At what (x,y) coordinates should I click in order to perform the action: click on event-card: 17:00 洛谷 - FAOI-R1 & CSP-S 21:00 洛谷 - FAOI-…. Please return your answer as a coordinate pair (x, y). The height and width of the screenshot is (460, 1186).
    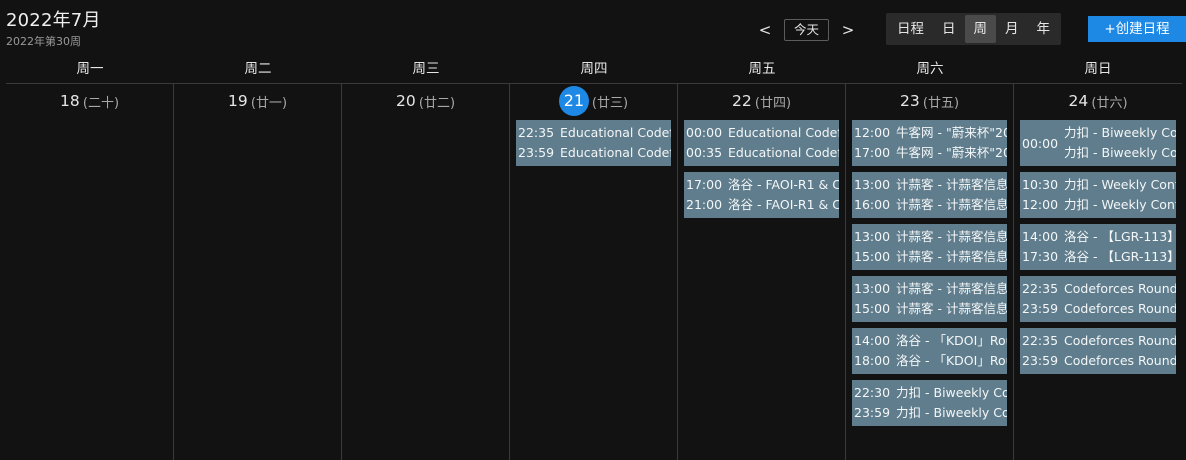
    Looking at the image, I should click on (761, 195).